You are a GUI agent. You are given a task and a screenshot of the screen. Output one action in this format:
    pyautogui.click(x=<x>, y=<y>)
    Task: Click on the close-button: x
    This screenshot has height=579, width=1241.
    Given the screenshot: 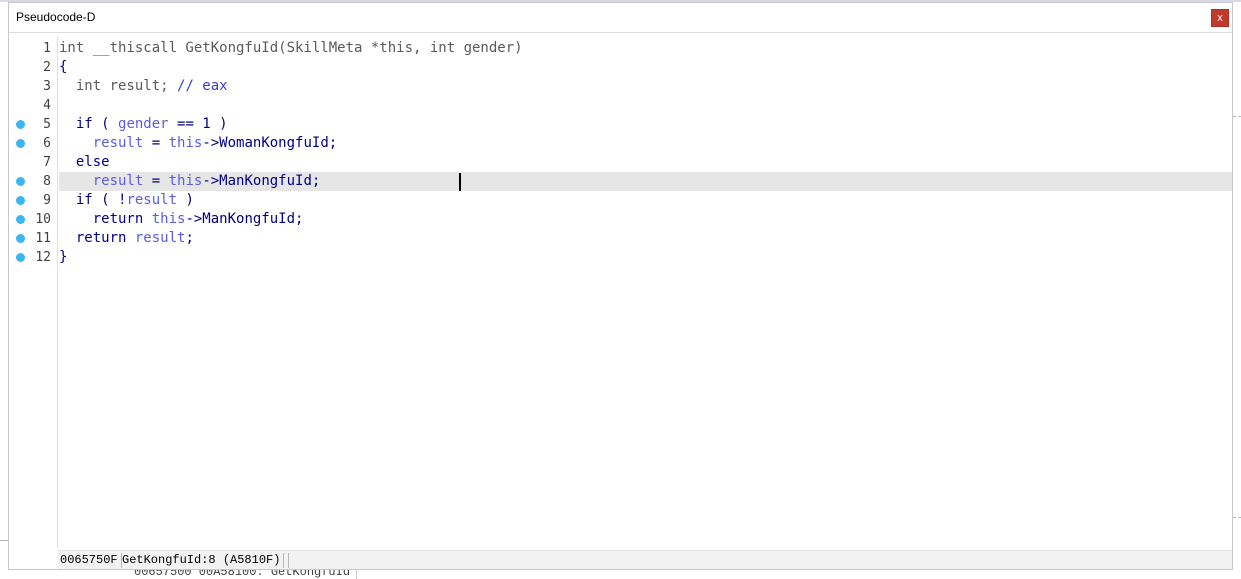 What is the action you would take?
    pyautogui.click(x=1220, y=18)
    